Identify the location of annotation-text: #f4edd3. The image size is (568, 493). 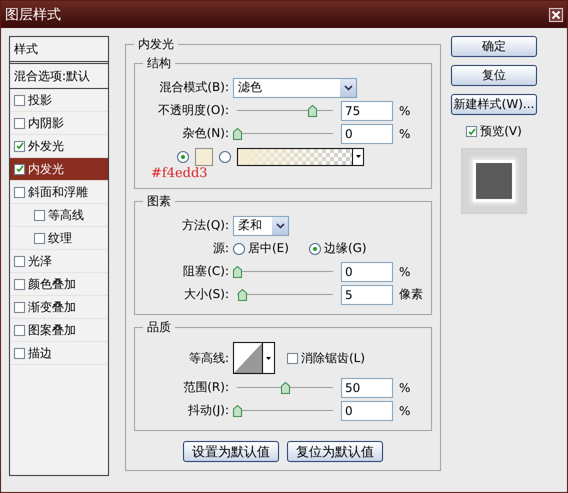
(180, 174).